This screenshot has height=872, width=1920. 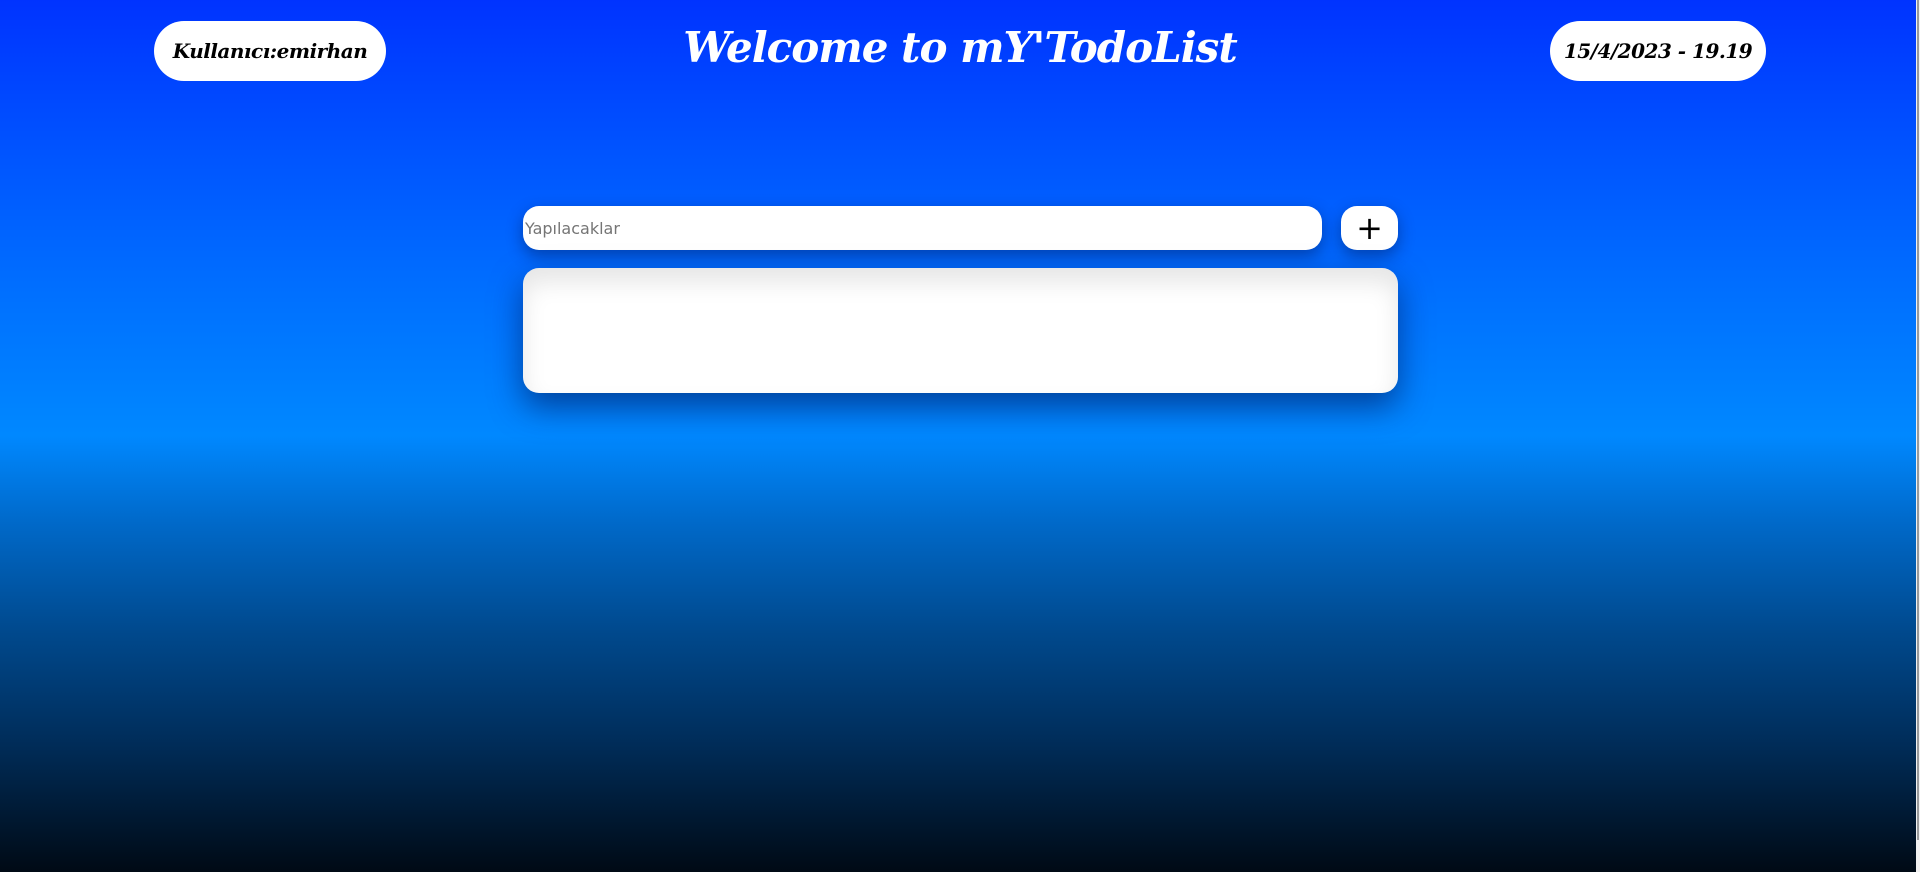 What do you see at coordinates (960, 330) in the screenshot?
I see `todo-list` at bounding box center [960, 330].